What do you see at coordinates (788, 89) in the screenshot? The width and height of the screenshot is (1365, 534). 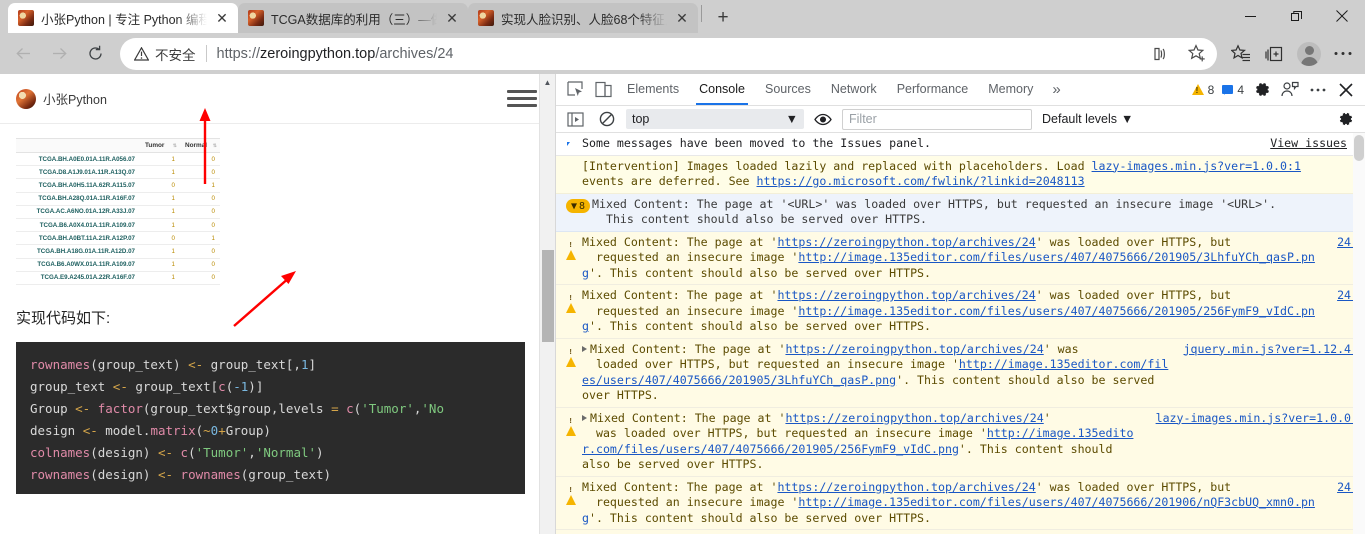 I see `tab-sources: Sources` at bounding box center [788, 89].